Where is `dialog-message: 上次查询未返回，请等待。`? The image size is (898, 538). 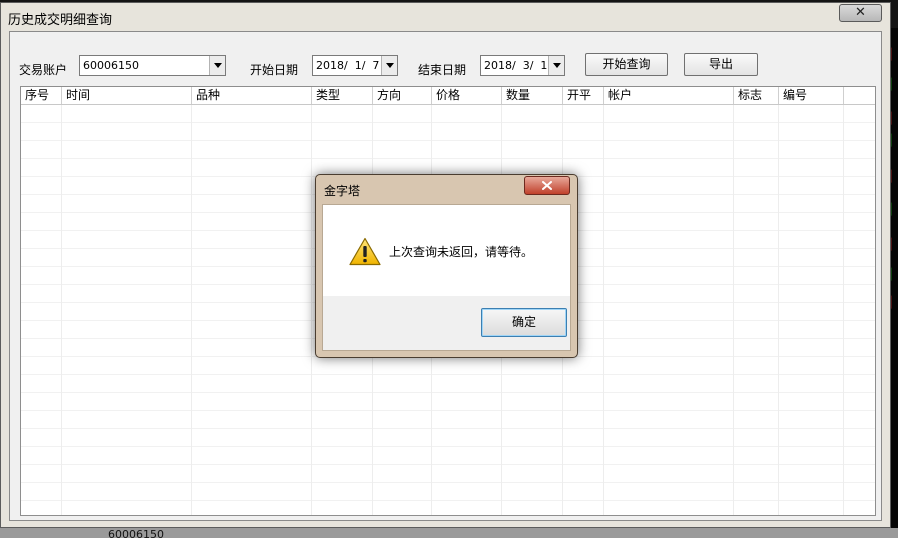 dialog-message: 上次查询未返回，请等待。 is located at coordinates (461, 252).